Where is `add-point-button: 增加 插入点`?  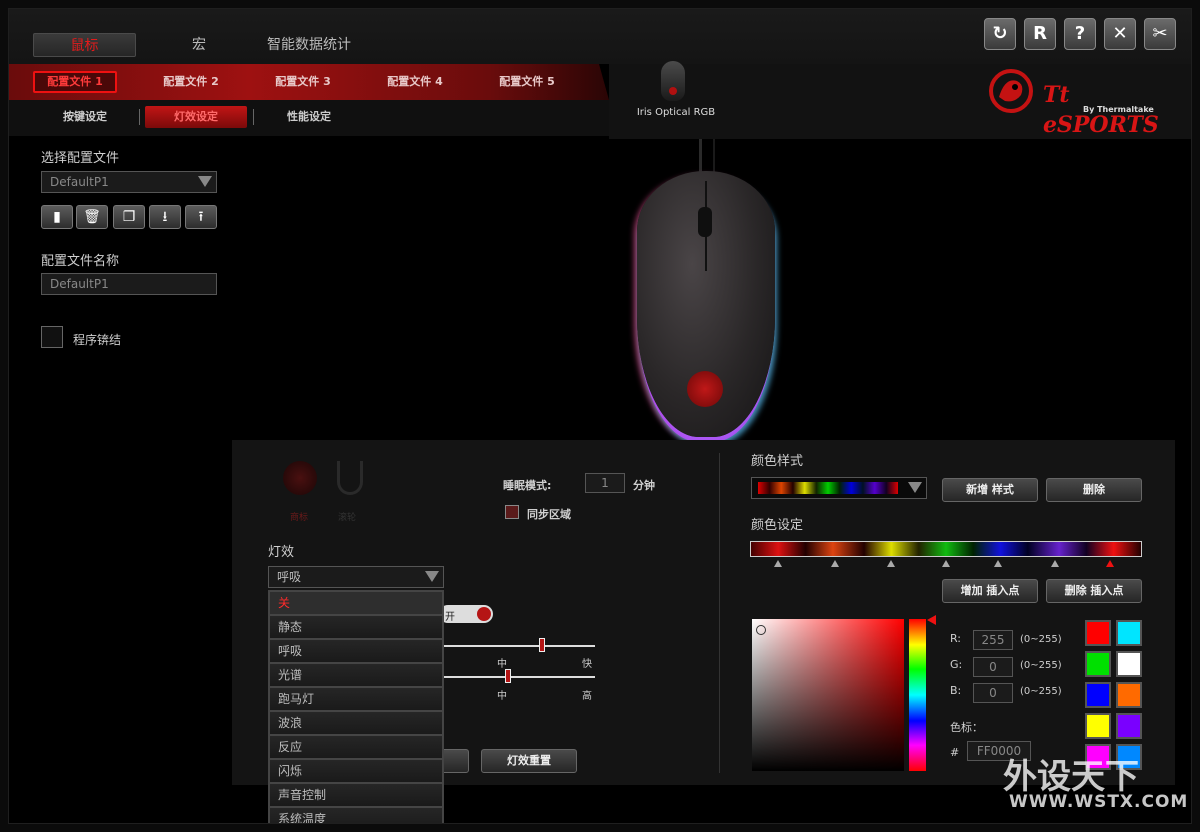 add-point-button: 增加 插入点 is located at coordinates (990, 591).